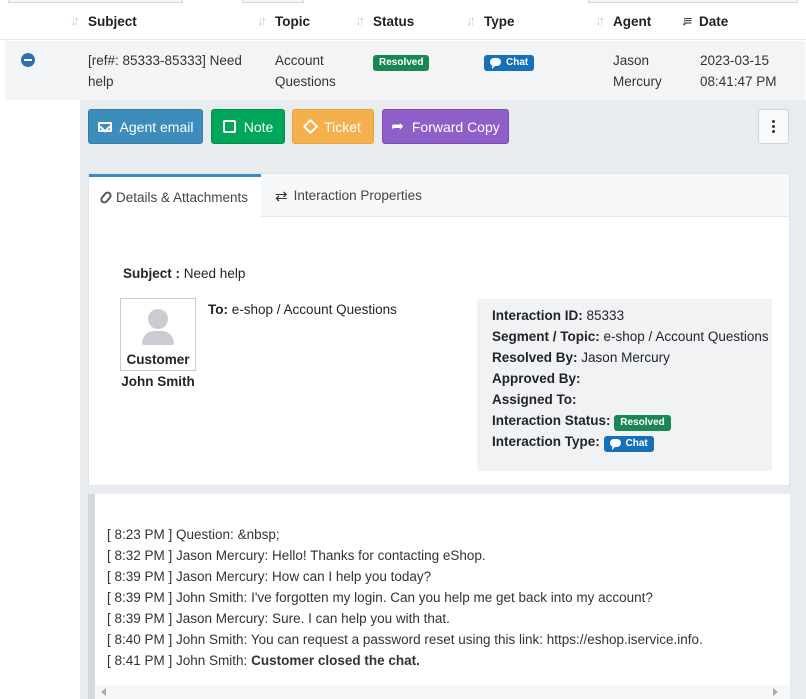  Describe the element at coordinates (310, 126) in the screenshot. I see `tag-icon` at that location.